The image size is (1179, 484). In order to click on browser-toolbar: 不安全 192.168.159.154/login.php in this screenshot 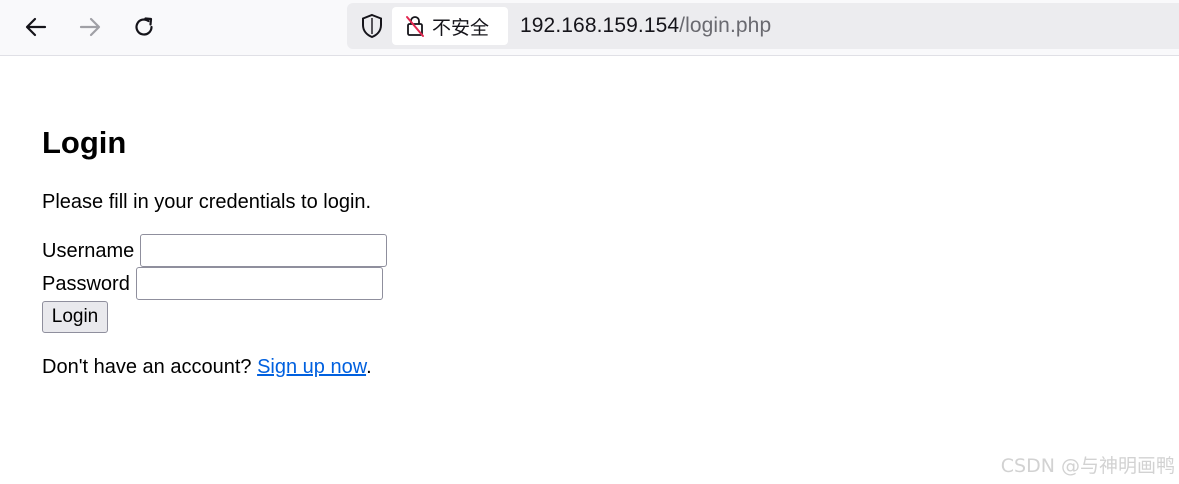, I will do `click(589, 28)`.